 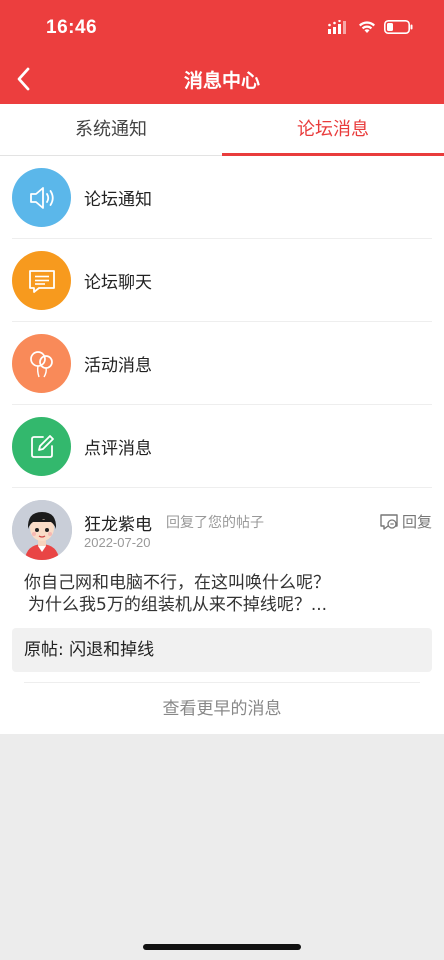 I want to click on tab-system-notice: 系统通知, so click(x=111, y=129).